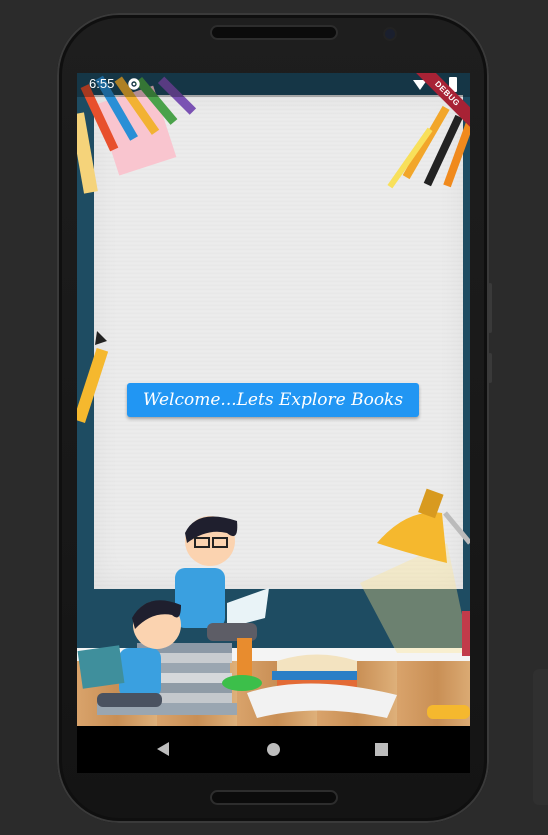  What do you see at coordinates (381, 749) in the screenshot?
I see `recents-icon` at bounding box center [381, 749].